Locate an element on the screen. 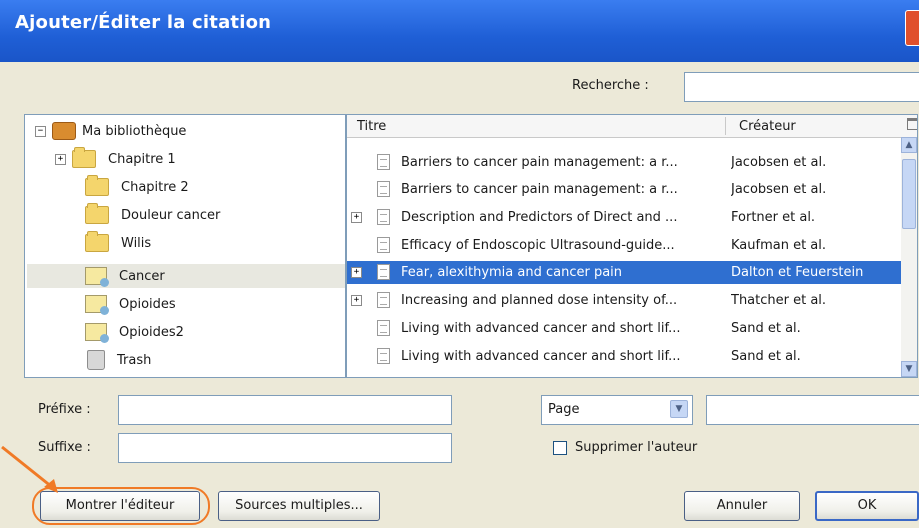 Image resolution: width=919 pixels, height=528 pixels. column-divider is located at coordinates (725, 126).